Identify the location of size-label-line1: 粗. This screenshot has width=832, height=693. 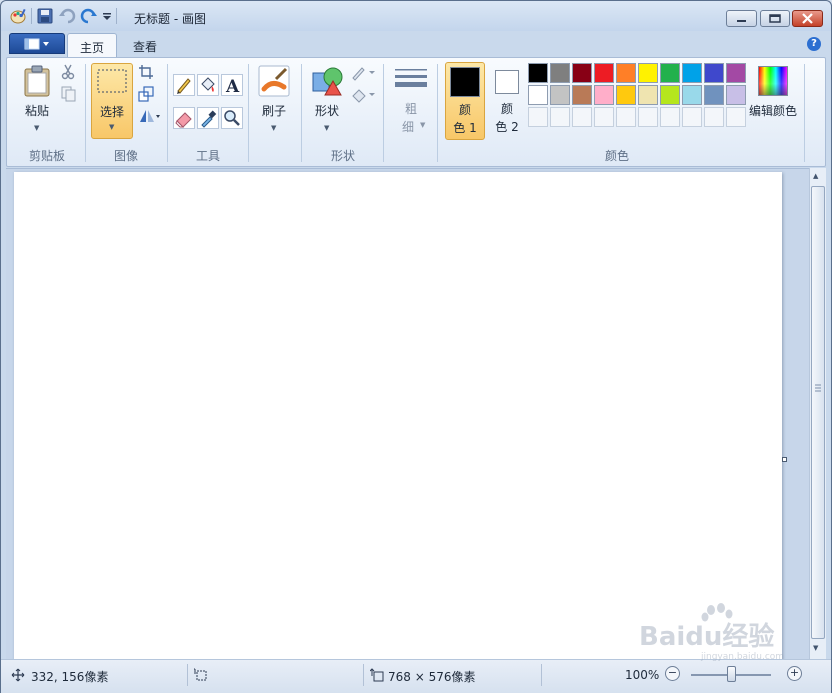
(410, 109).